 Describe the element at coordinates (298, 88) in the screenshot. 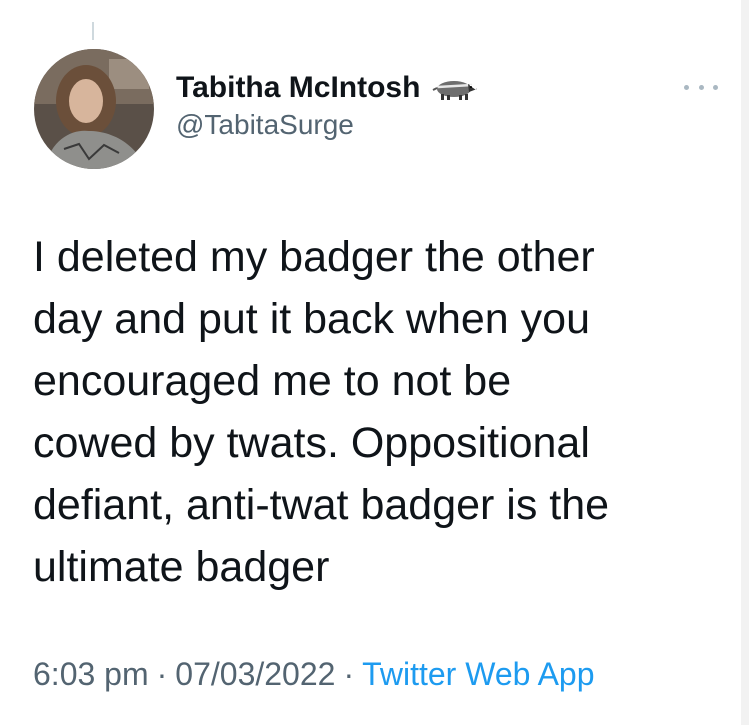

I see `author-display-name: Tabitha McIntosh` at that location.